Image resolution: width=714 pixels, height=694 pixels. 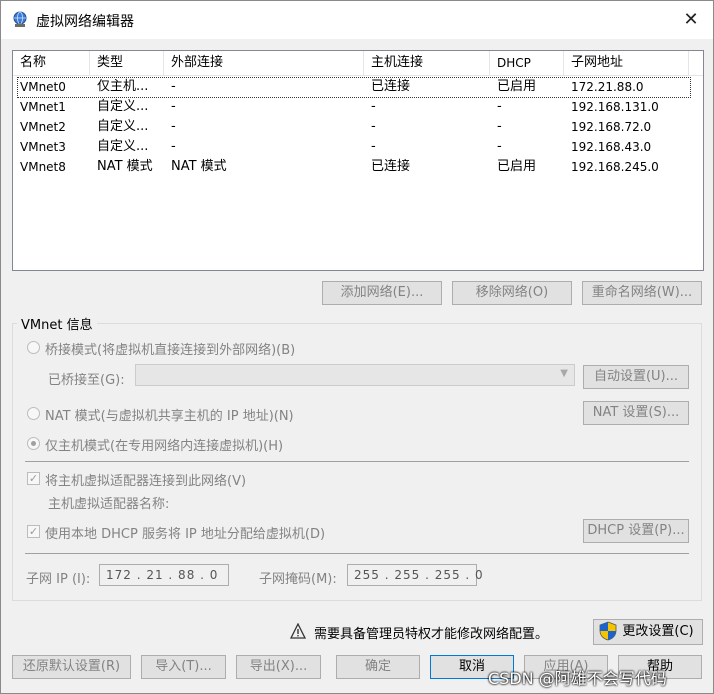 I want to click on subnet-ip-label: 子网 IP (I):, so click(x=58, y=579).